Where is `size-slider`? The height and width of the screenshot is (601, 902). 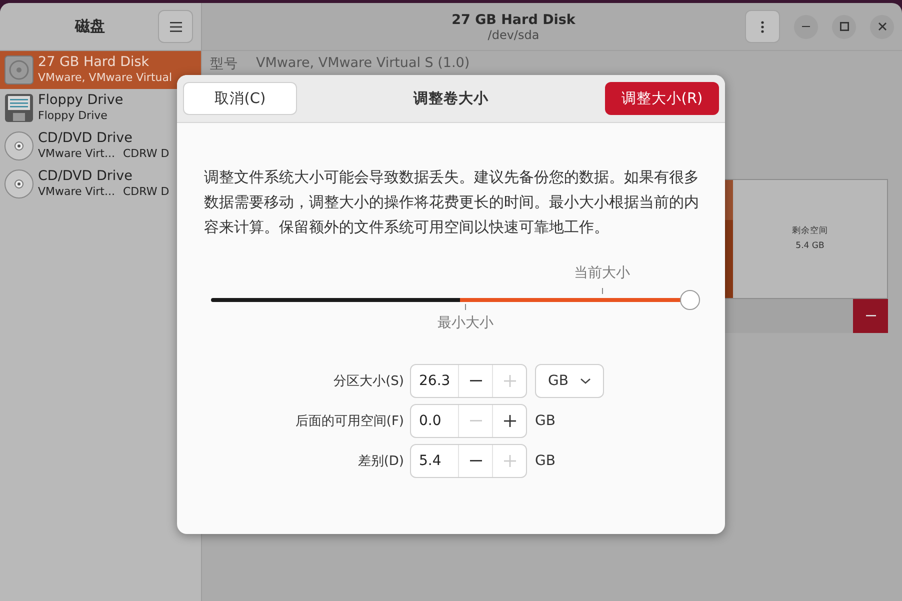
size-slider is located at coordinates (455, 300).